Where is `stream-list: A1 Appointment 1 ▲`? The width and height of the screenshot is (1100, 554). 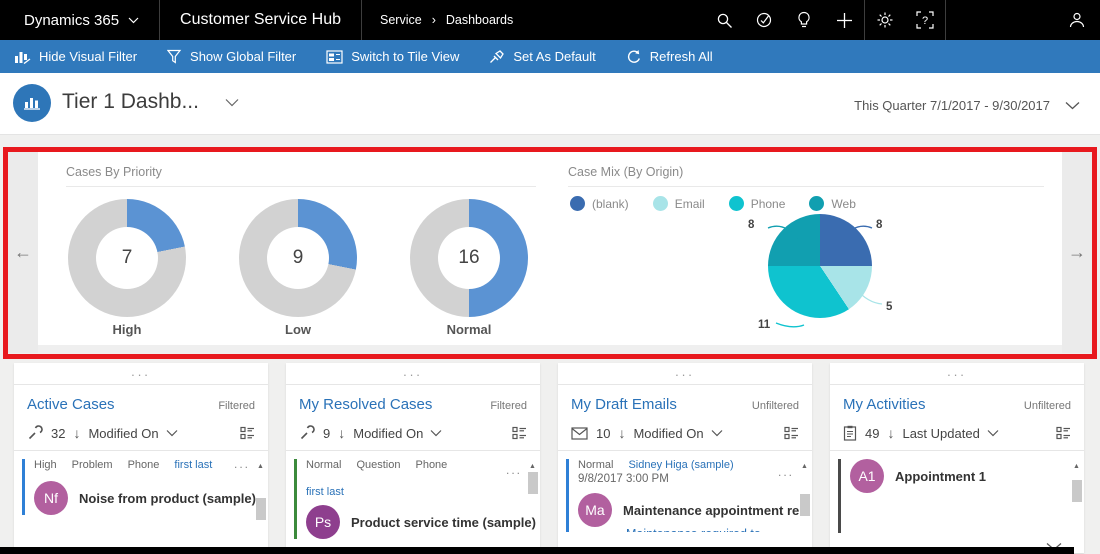
stream-list: A1 Appointment 1 ▲ is located at coordinates (957, 506).